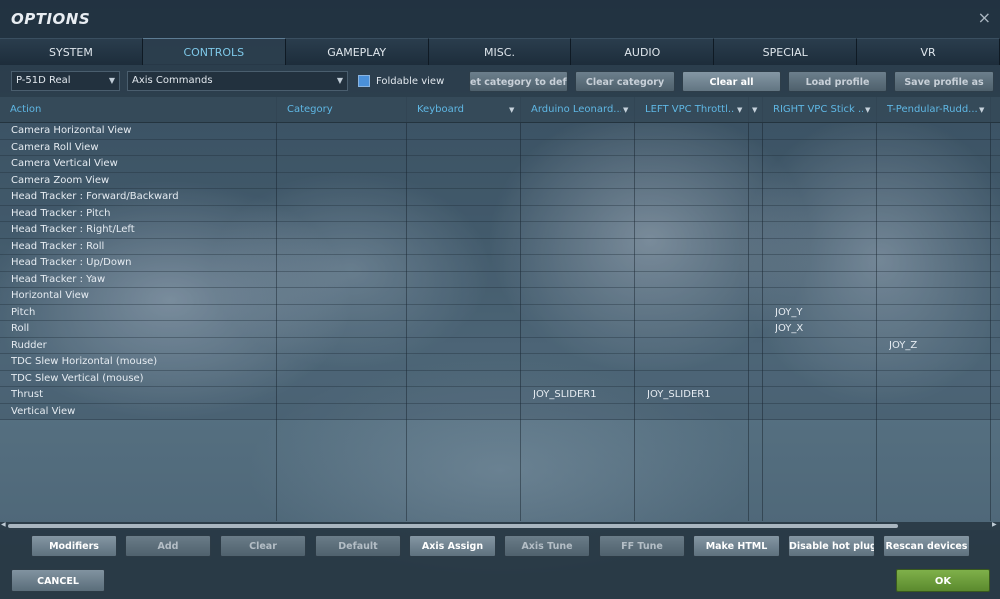 The width and height of the screenshot is (1000, 599). I want to click on action-label: TDC Slew Horizontal (mouse), so click(84, 361).